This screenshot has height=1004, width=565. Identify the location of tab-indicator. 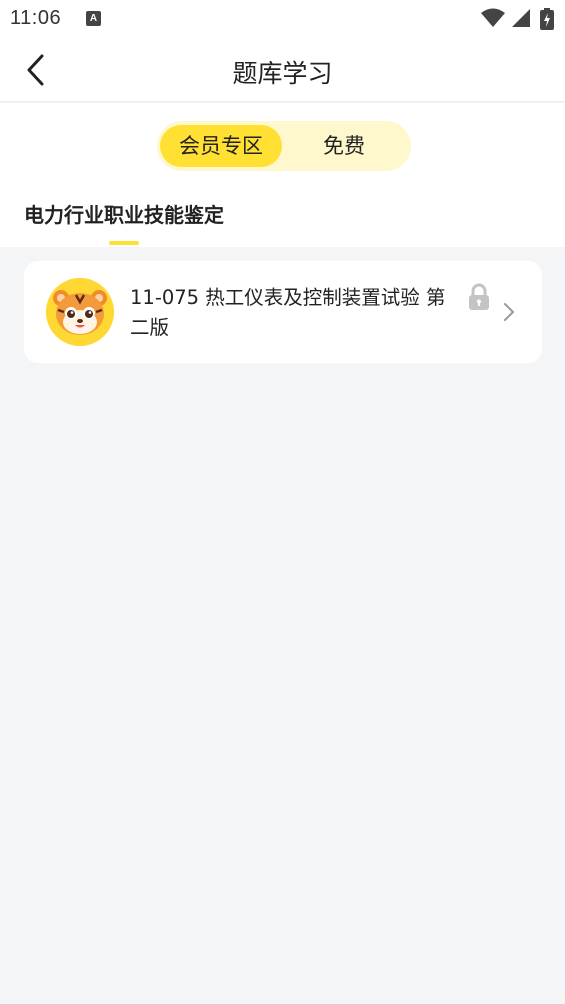
(124, 243).